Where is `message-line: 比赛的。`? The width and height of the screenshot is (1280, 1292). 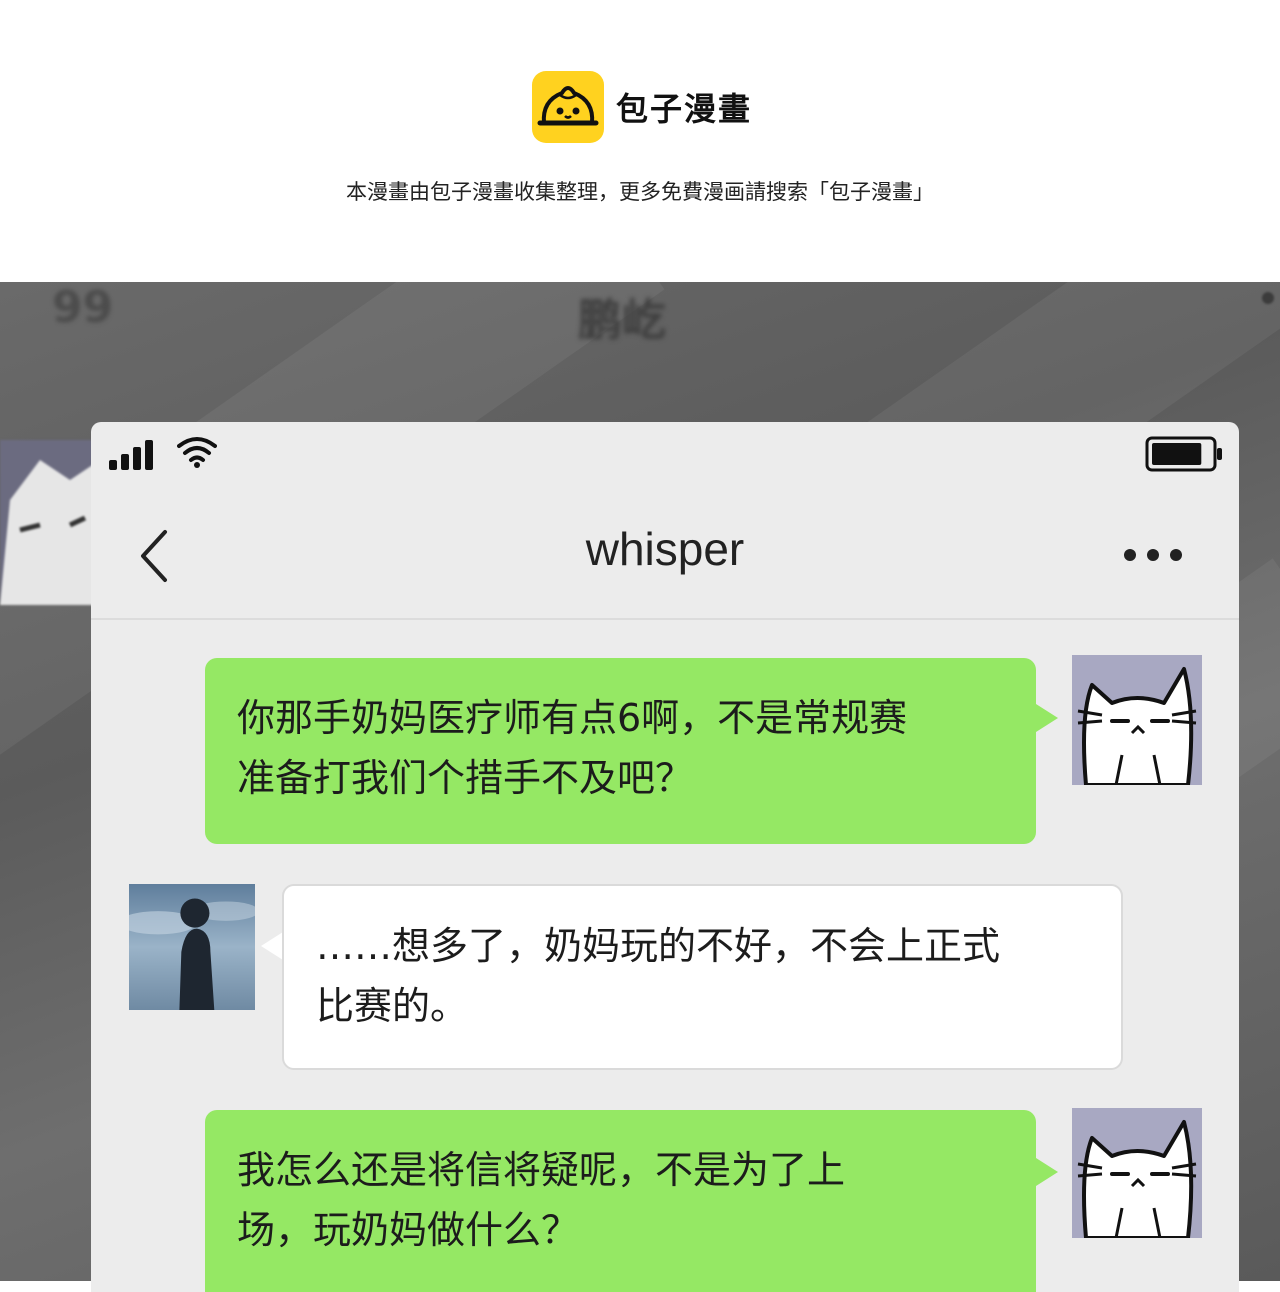
message-line: 比赛的。 is located at coordinates (392, 1006).